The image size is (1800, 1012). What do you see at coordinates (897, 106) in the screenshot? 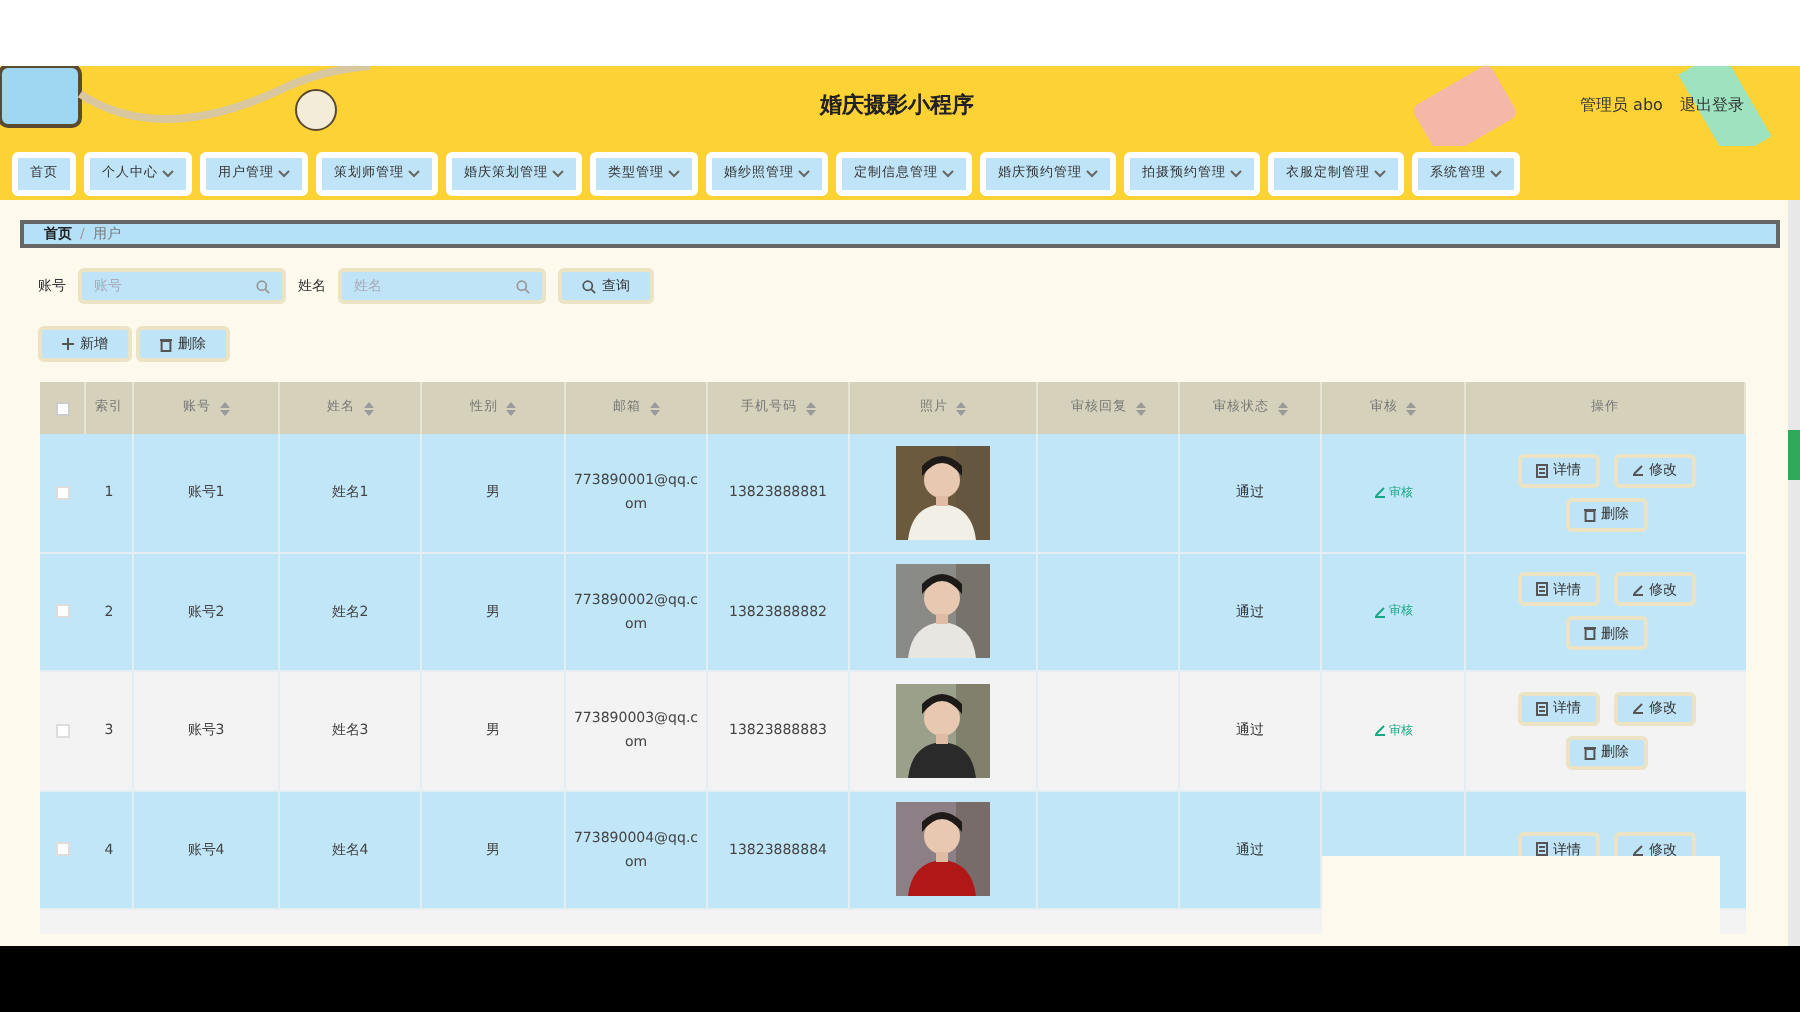
I see `app-title: 婚庆摄影小程序` at bounding box center [897, 106].